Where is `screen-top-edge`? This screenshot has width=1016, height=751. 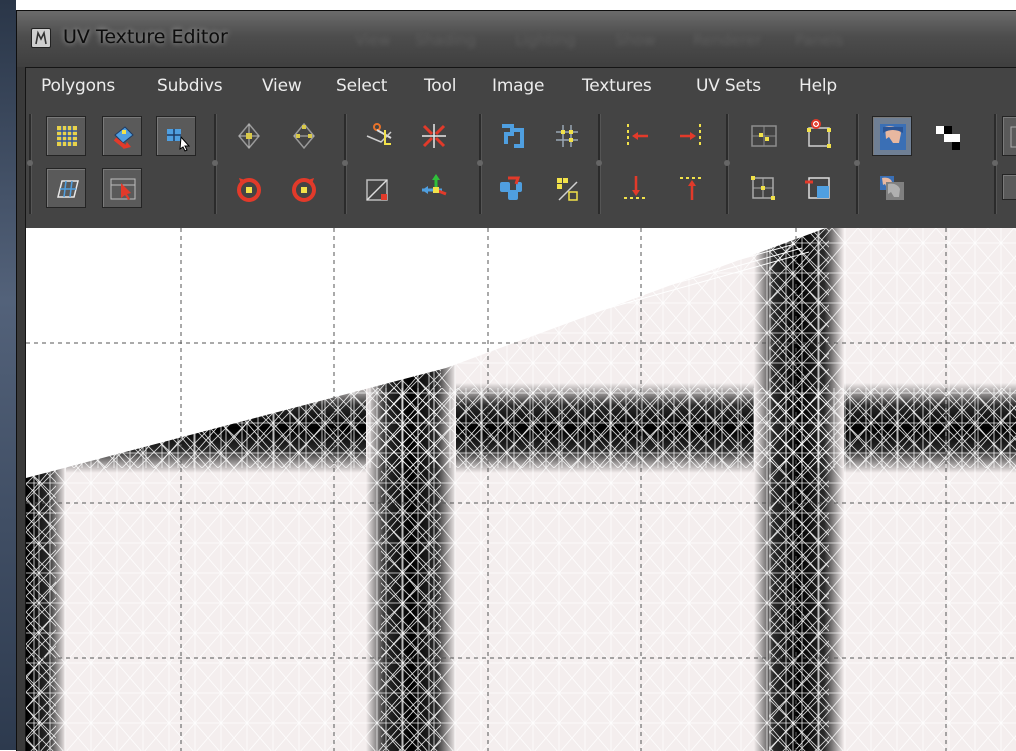 screen-top-edge is located at coordinates (508, 5).